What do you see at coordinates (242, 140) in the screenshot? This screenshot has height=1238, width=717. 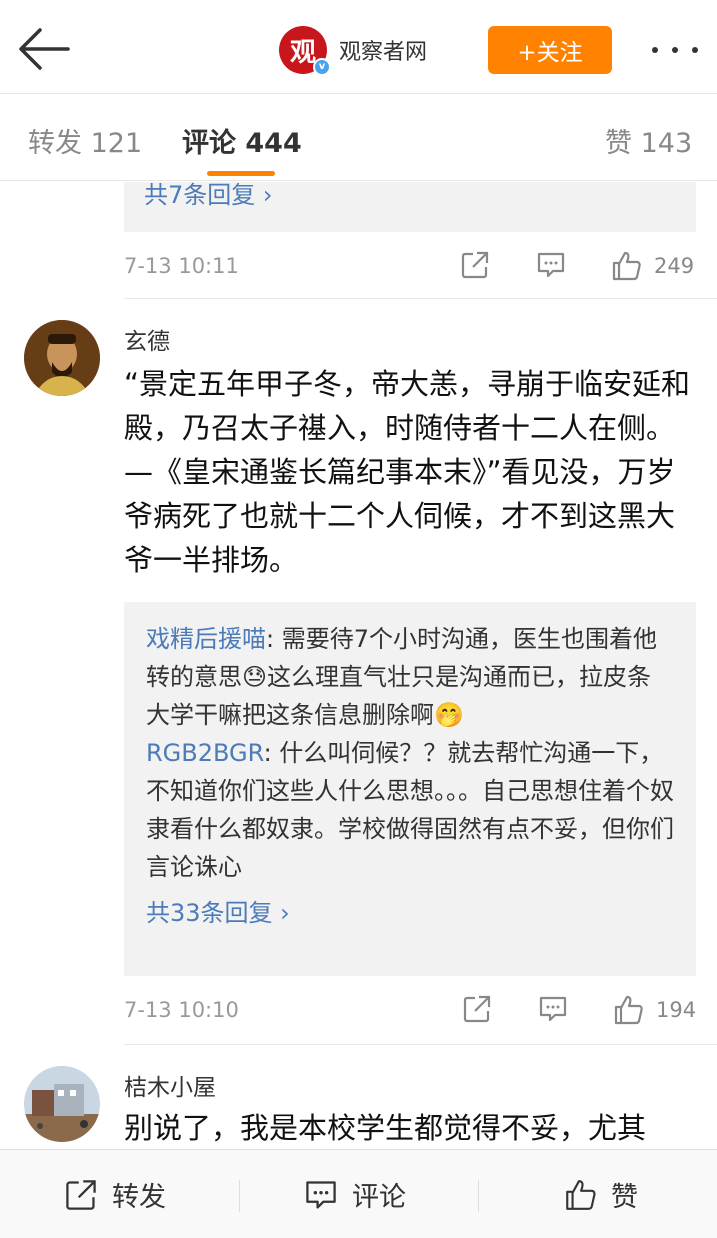 I see `tab-comments: 评论 444` at bounding box center [242, 140].